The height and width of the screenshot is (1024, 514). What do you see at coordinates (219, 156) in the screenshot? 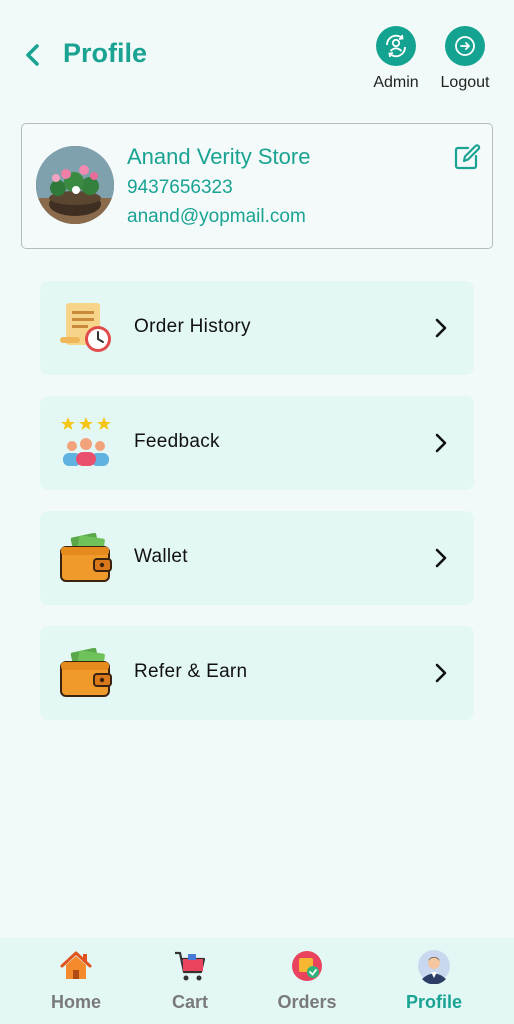
I see `store-name: Anand Verity Store` at bounding box center [219, 156].